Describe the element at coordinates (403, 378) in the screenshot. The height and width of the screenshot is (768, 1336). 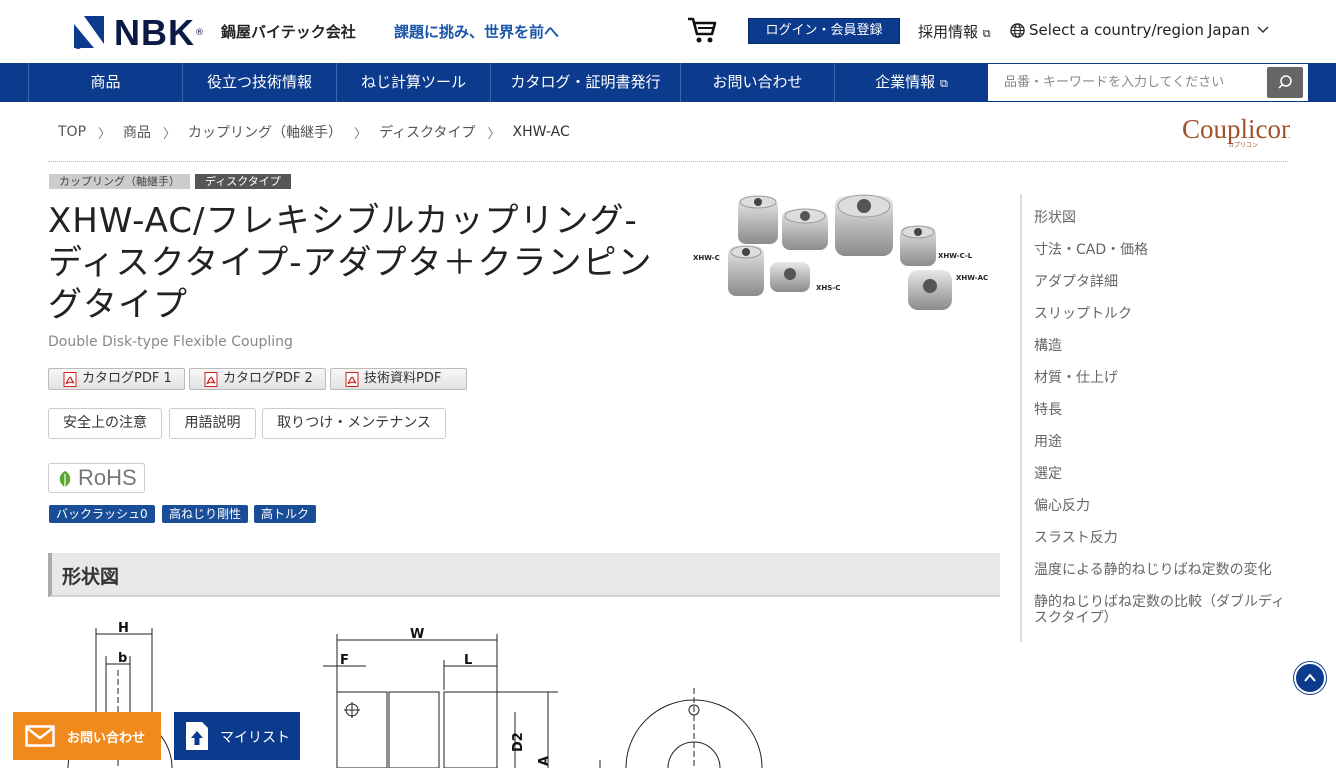
I see `pdf-button-label: 技術資料PDF` at that location.